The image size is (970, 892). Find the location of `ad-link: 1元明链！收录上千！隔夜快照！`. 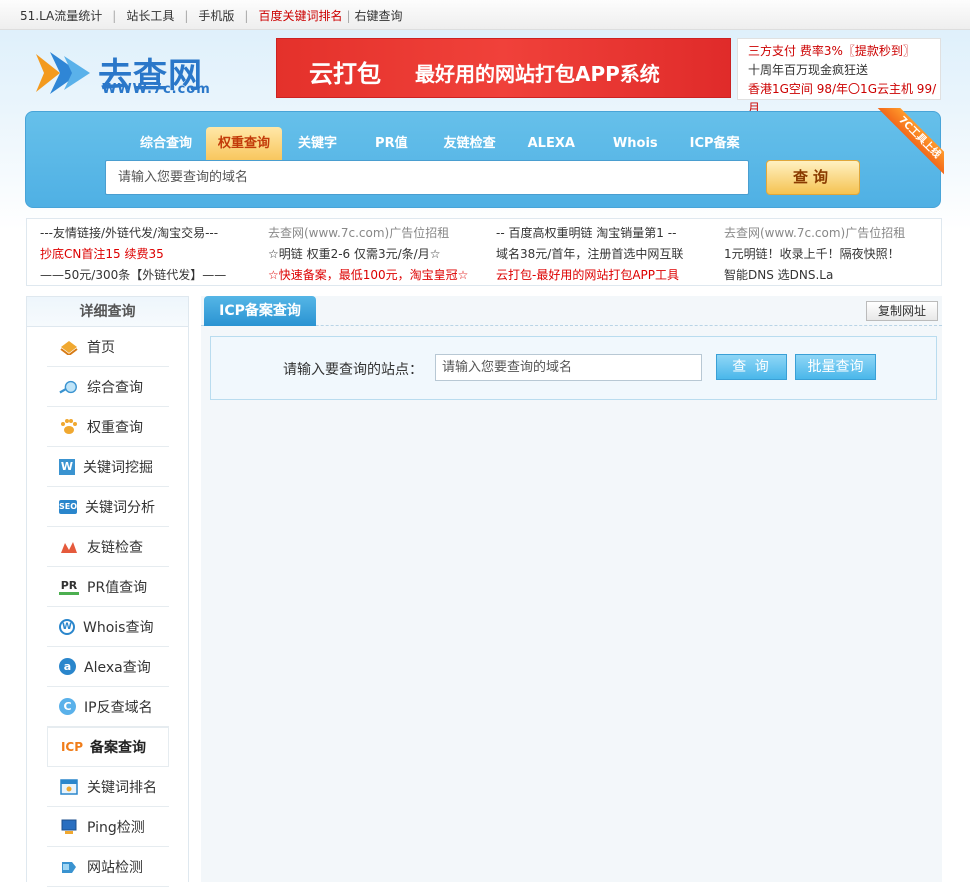

ad-link: 1元明链！收录上千！隔夜快照！ is located at coordinates (814, 254).